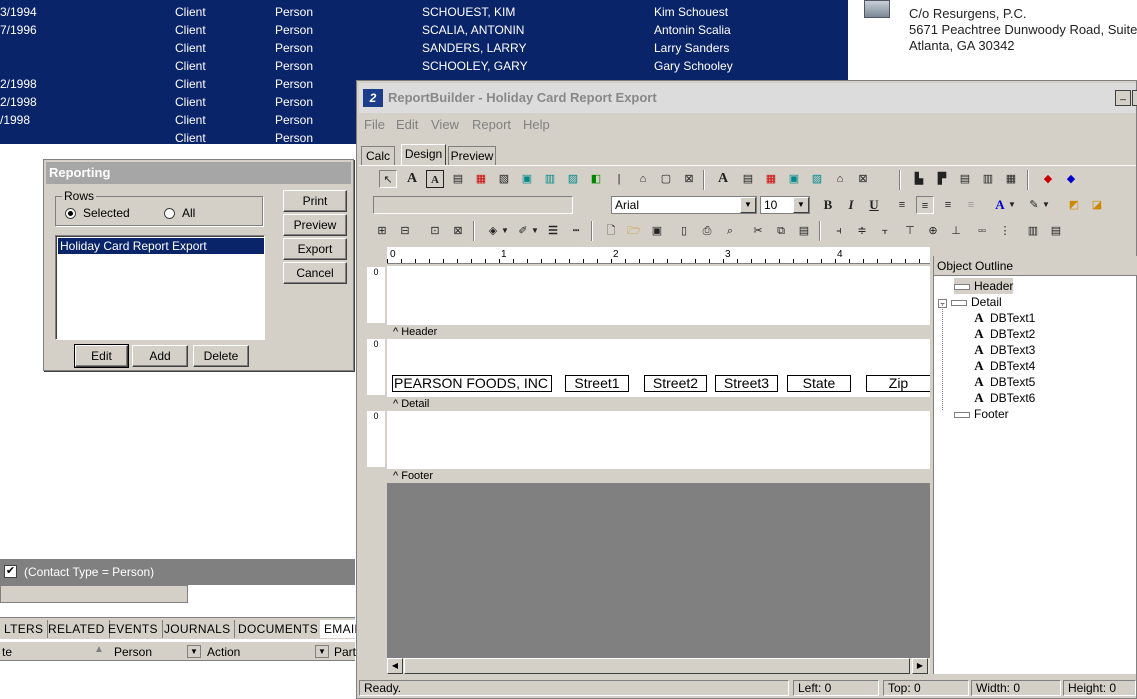  What do you see at coordinates (1071, 179) in the screenshot?
I see `shapes-blue-icon: ◆` at bounding box center [1071, 179].